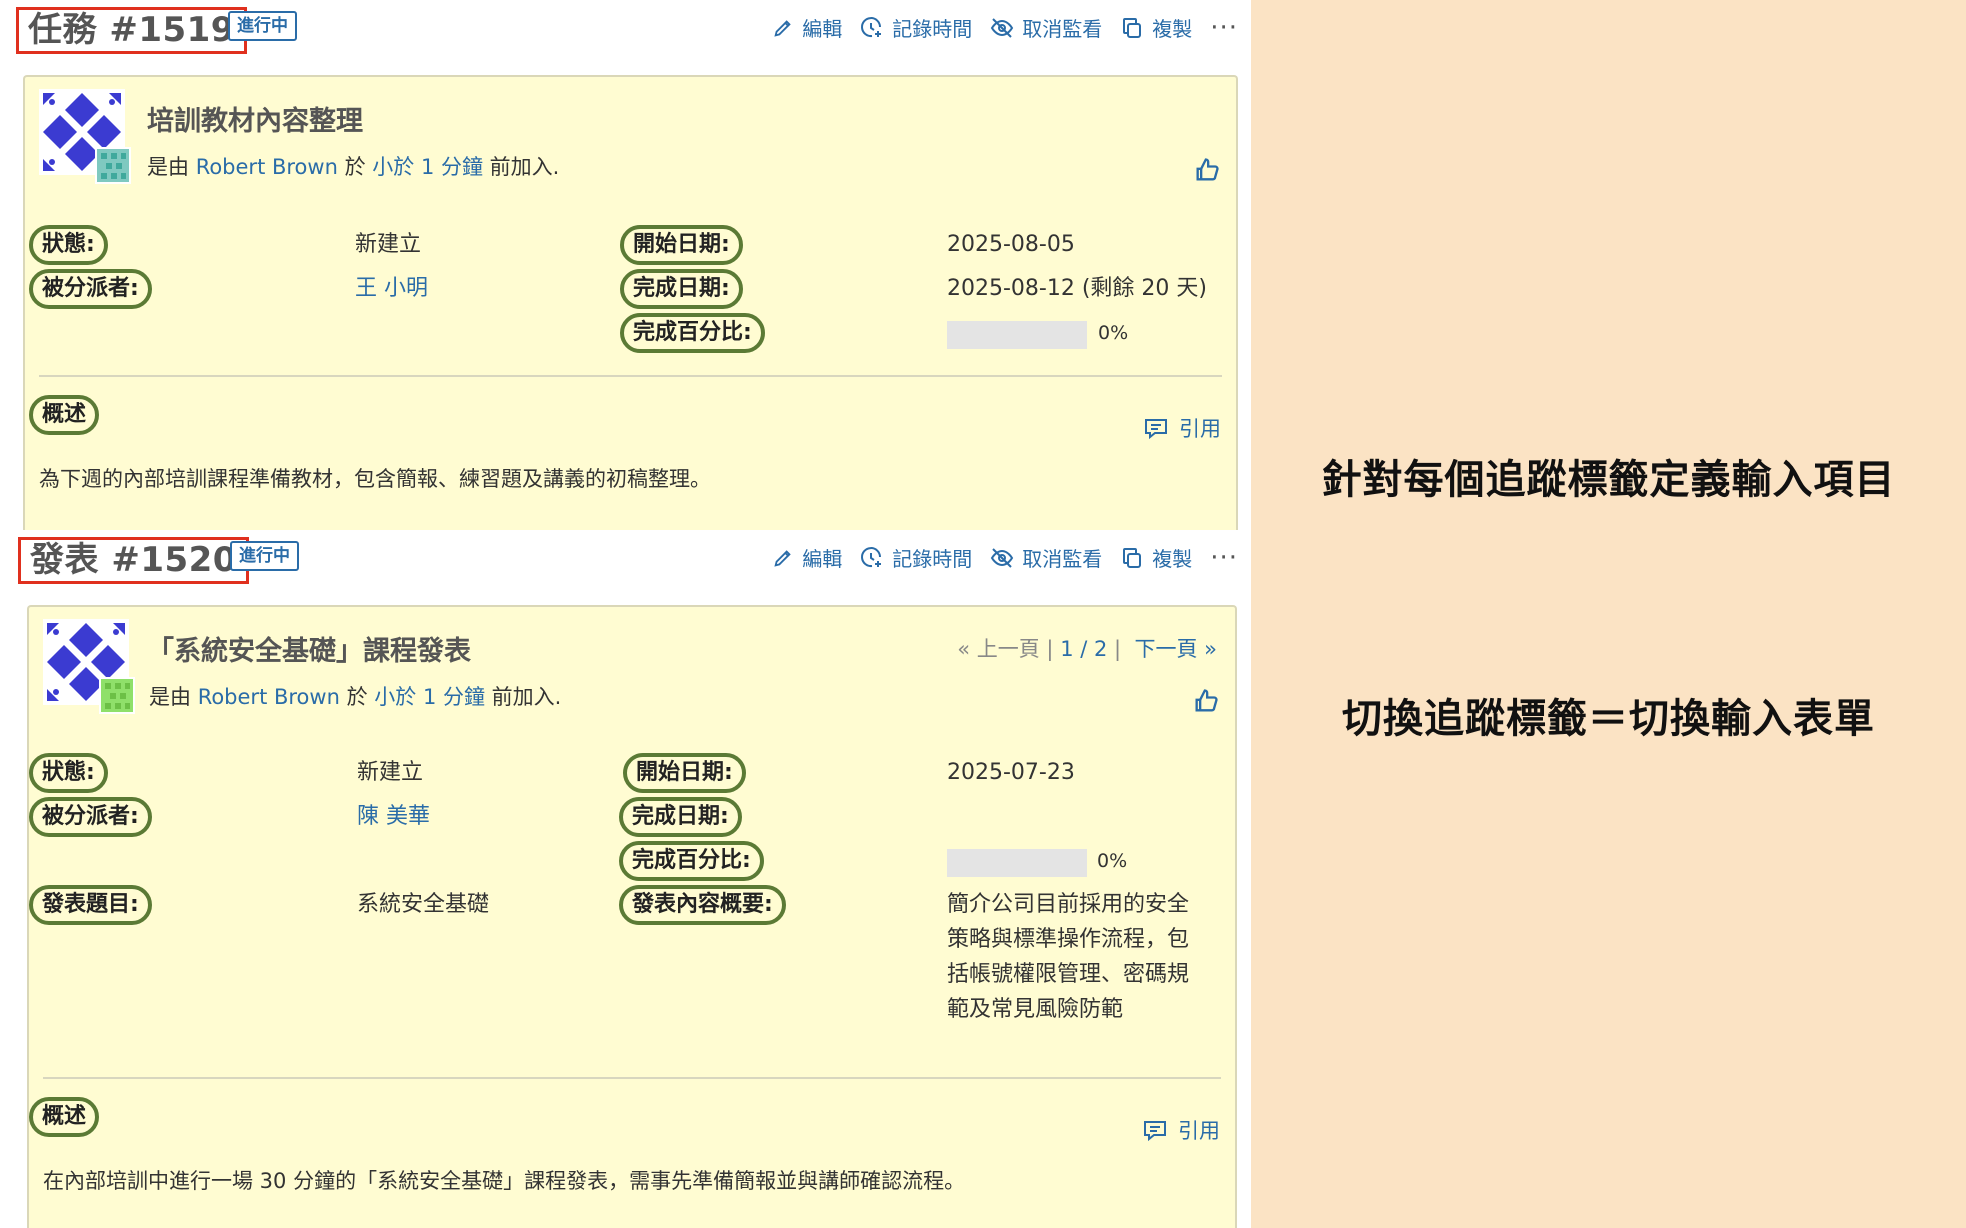  What do you see at coordinates (1011, 772) in the screenshot?
I see `start-date-value: 2025-07-23` at bounding box center [1011, 772].